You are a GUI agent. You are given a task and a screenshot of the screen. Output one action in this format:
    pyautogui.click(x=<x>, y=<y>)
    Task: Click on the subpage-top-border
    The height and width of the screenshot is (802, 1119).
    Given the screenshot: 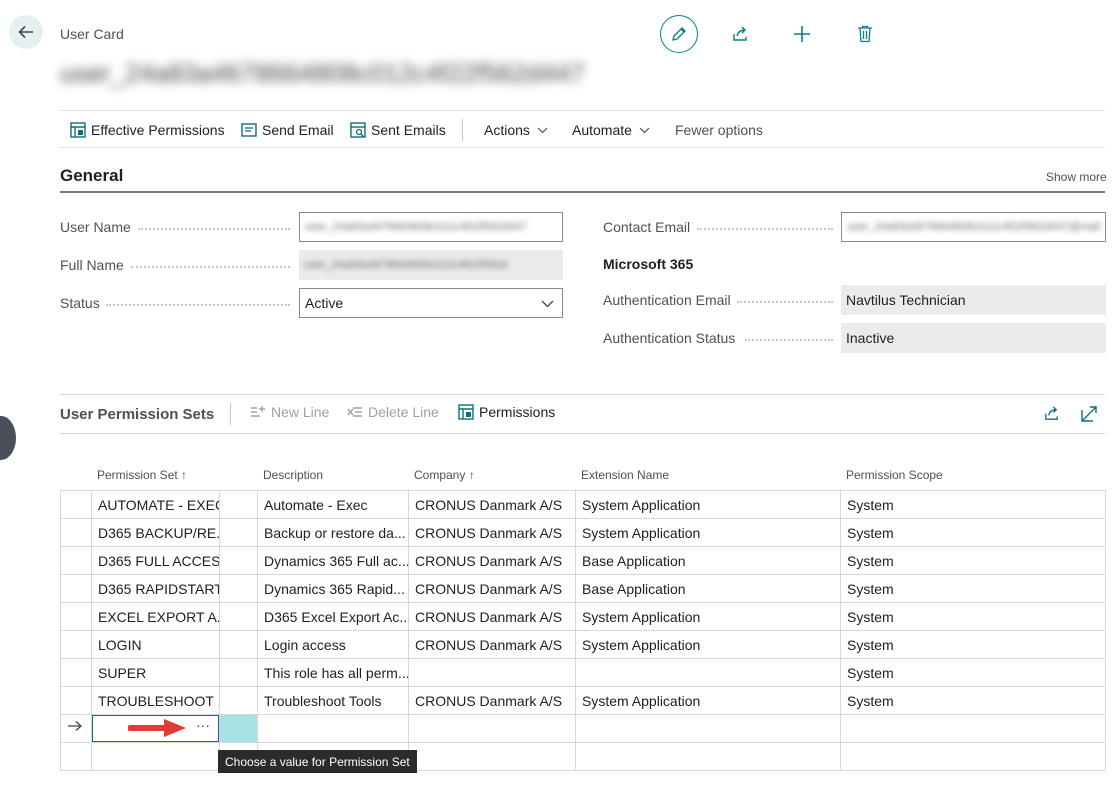 What is the action you would take?
    pyautogui.click(x=582, y=394)
    